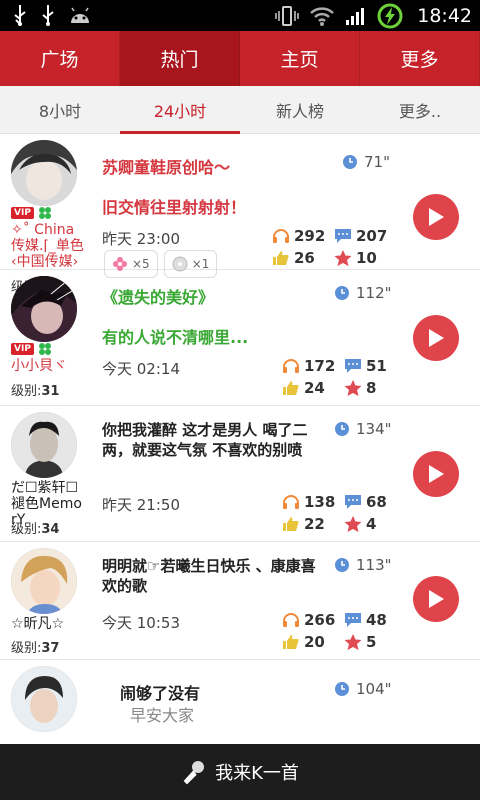  I want to click on song-title: 明明就☞若曦生日快乐 、康康喜欢的歌, so click(213, 576).